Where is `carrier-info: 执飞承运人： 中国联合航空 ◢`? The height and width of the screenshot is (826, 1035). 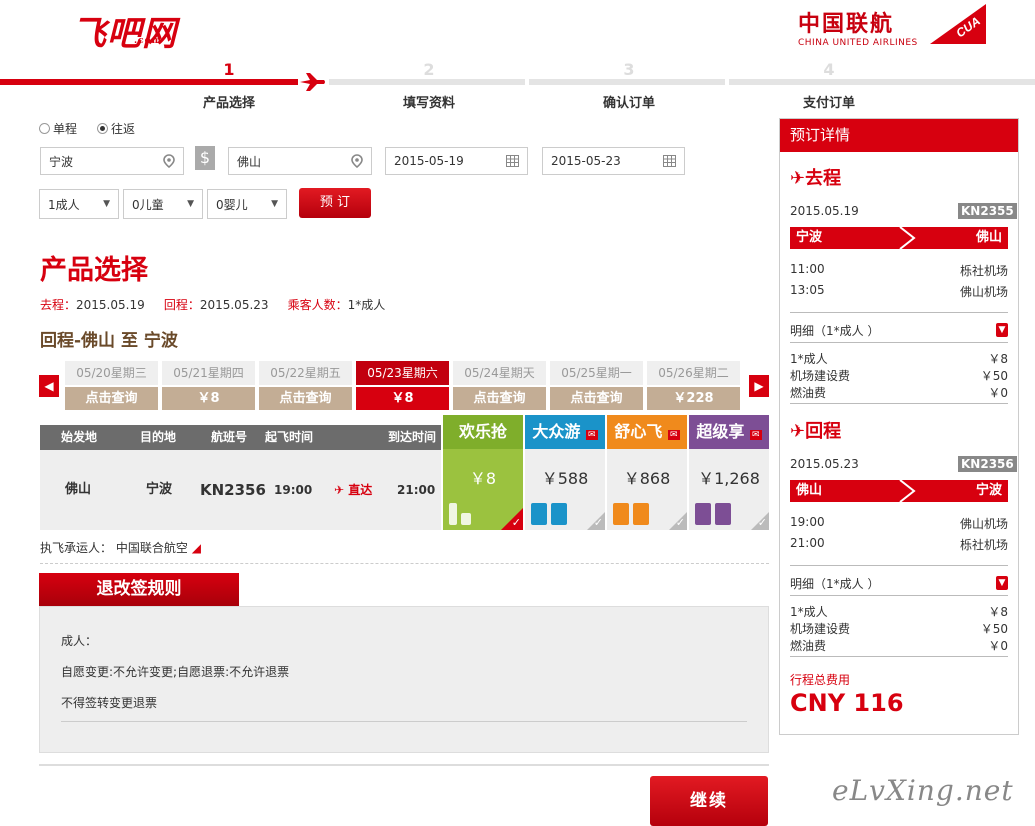 carrier-info: 执飞承运人： 中国联合航空 ◢ is located at coordinates (120, 548).